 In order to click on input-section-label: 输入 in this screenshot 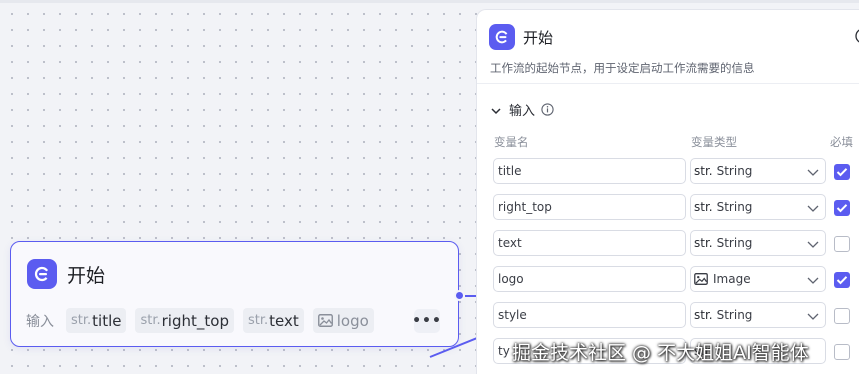, I will do `click(522, 111)`.